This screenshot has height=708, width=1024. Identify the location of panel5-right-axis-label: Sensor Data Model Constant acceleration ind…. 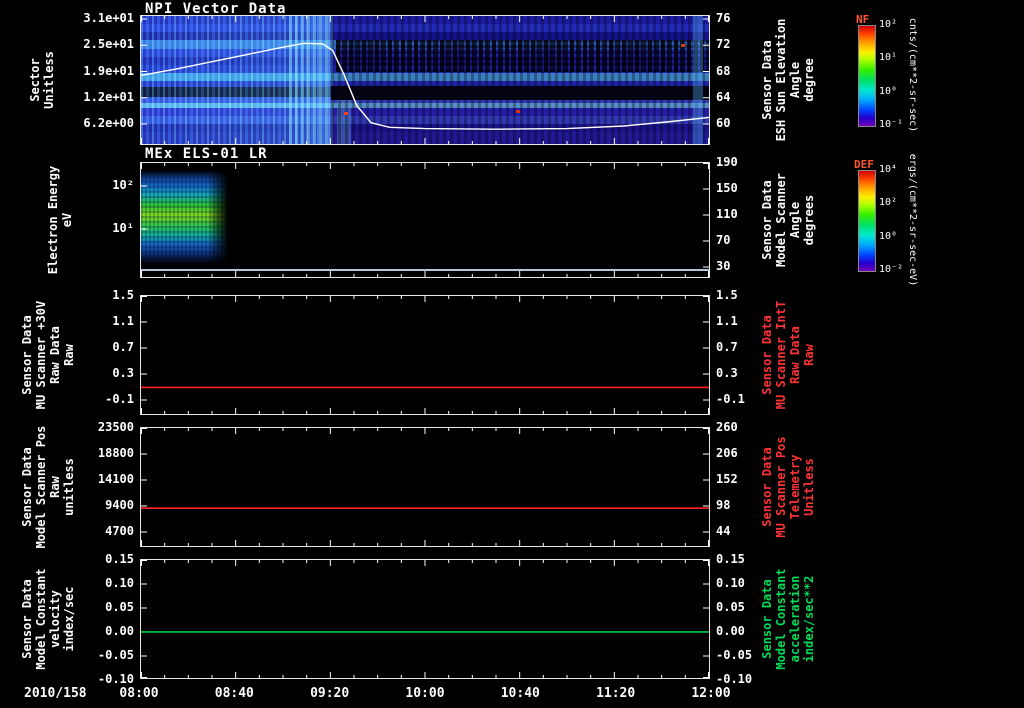
(788, 618).